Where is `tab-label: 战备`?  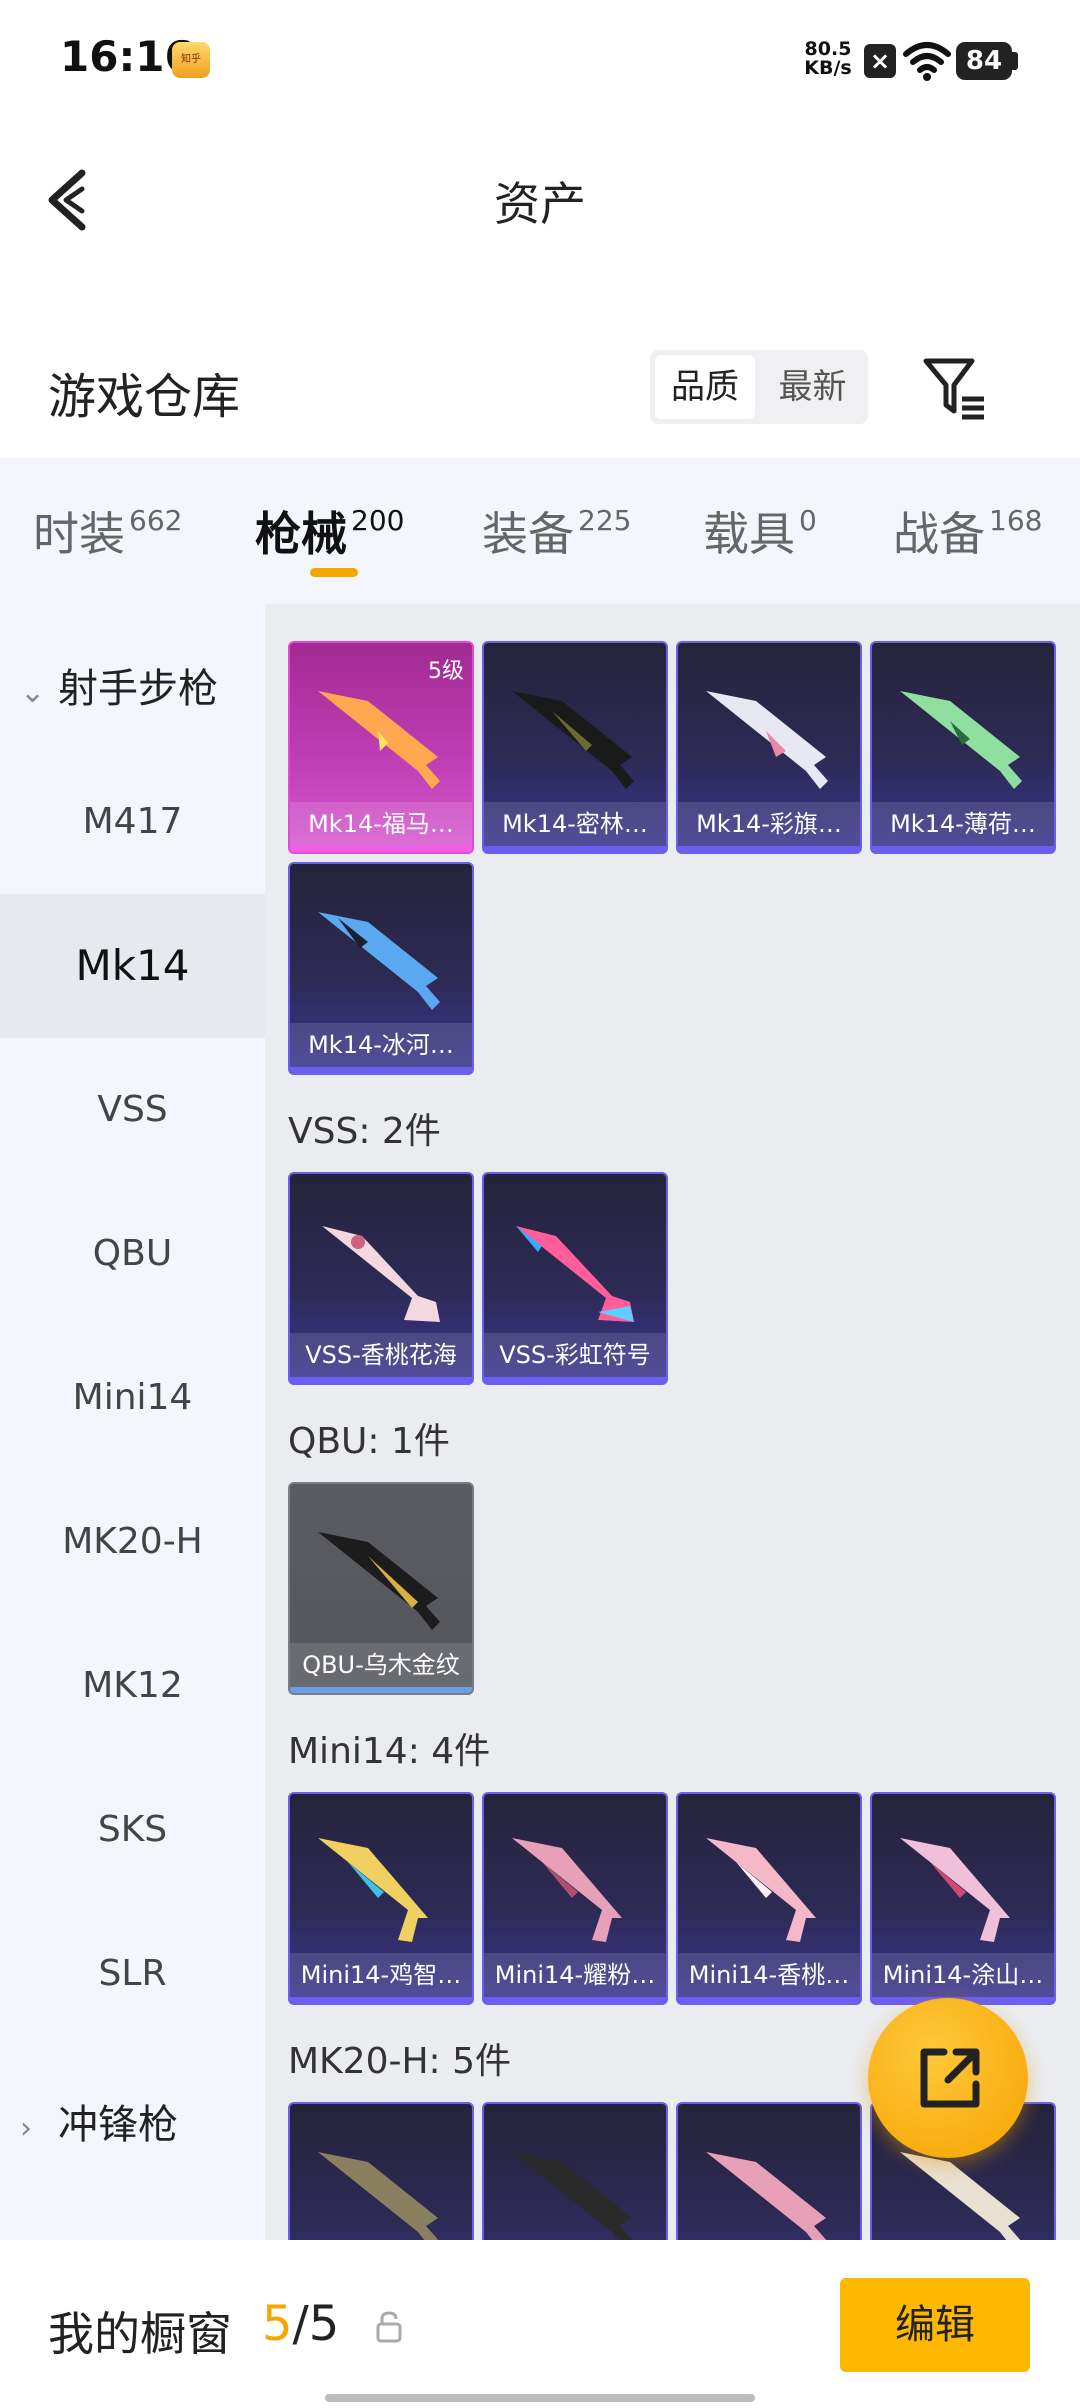
tab-label: 战备 is located at coordinates (939, 534).